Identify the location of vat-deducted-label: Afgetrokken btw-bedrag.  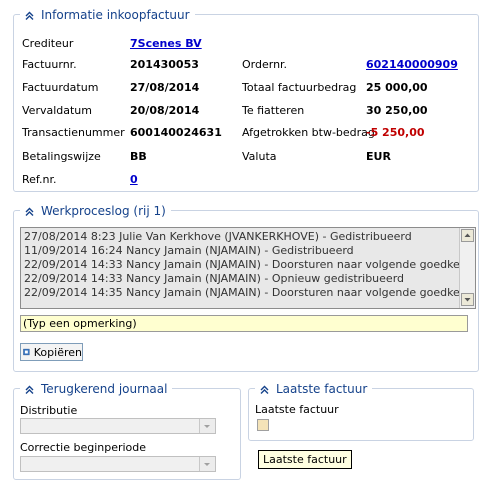
(308, 132).